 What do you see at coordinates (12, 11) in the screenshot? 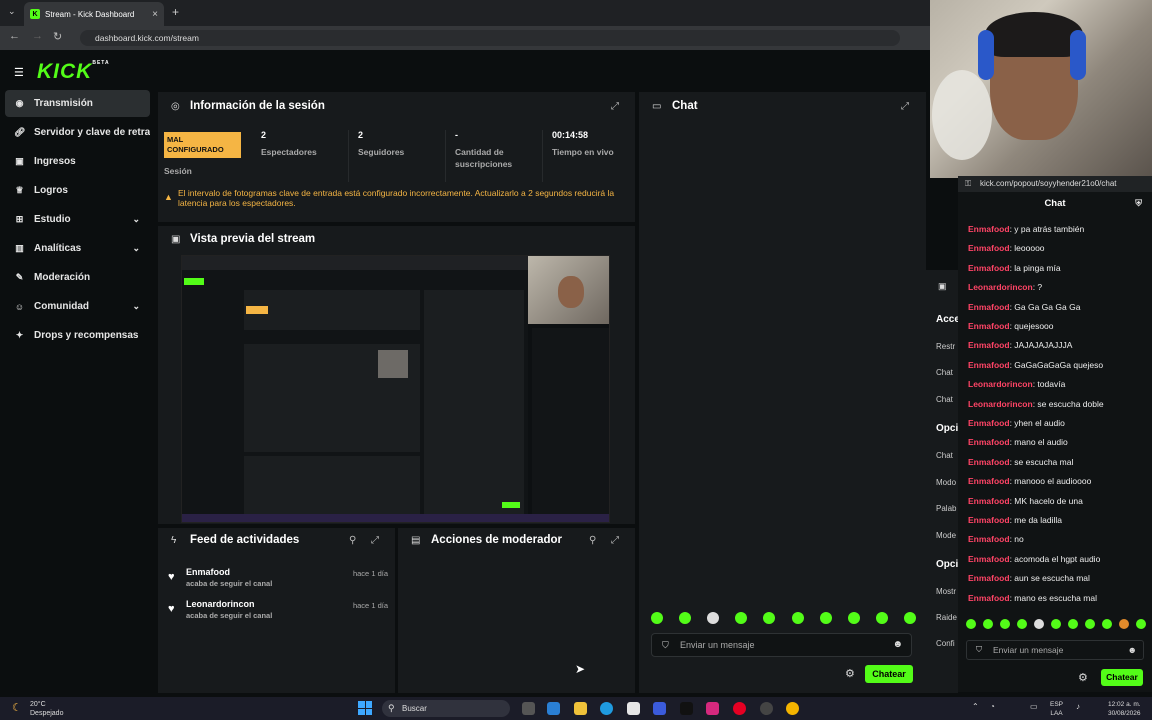
I see `tab-list-icon: ⌄` at bounding box center [12, 11].